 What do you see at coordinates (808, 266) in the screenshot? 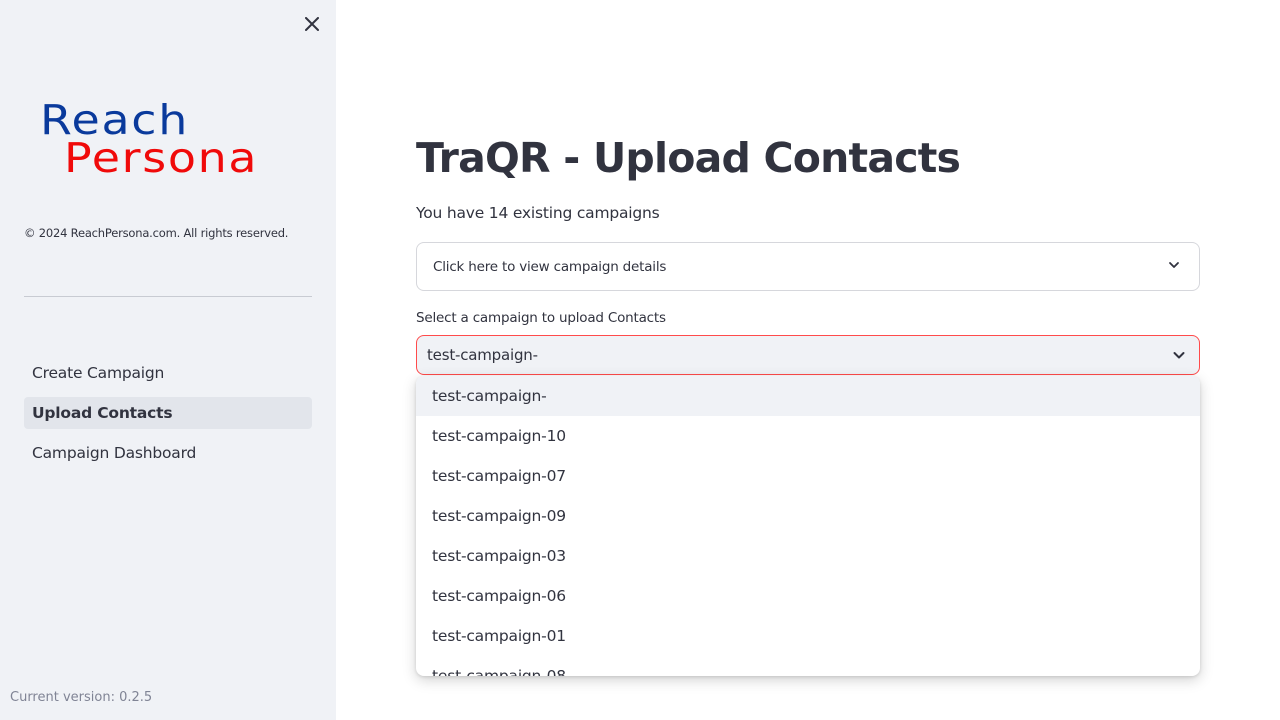
I see `campaign-details-expander: Click here to view campaign details` at bounding box center [808, 266].